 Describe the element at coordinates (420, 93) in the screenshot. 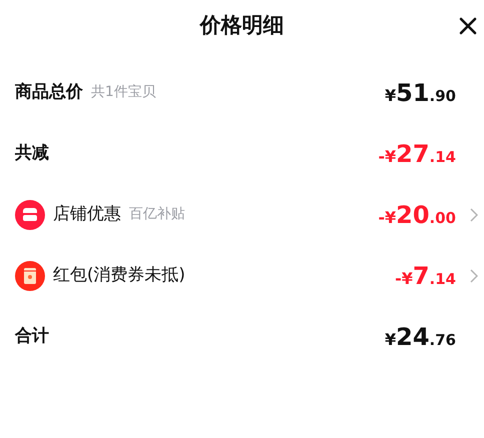

I see `price: ¥51.90` at that location.